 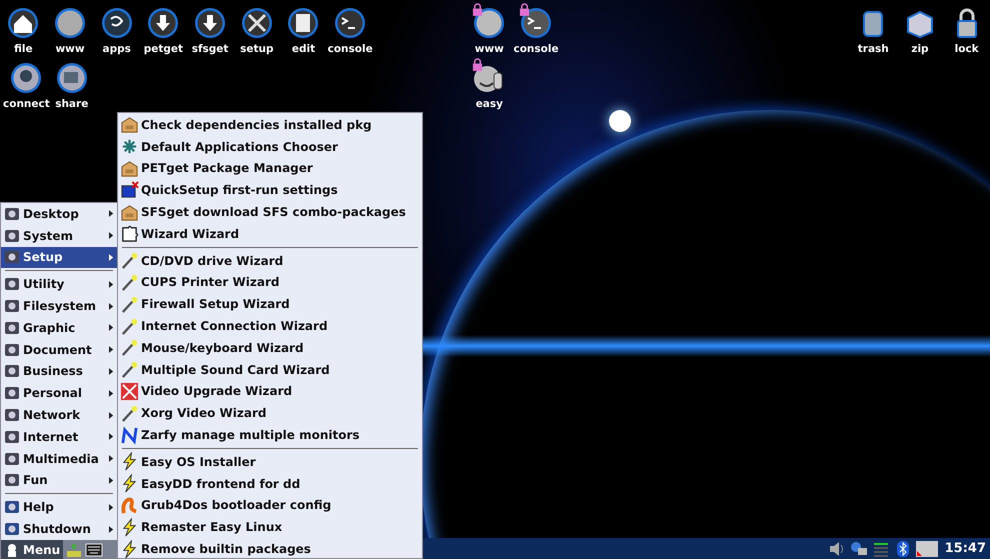 I want to click on menu-item: Network, so click(x=59, y=415).